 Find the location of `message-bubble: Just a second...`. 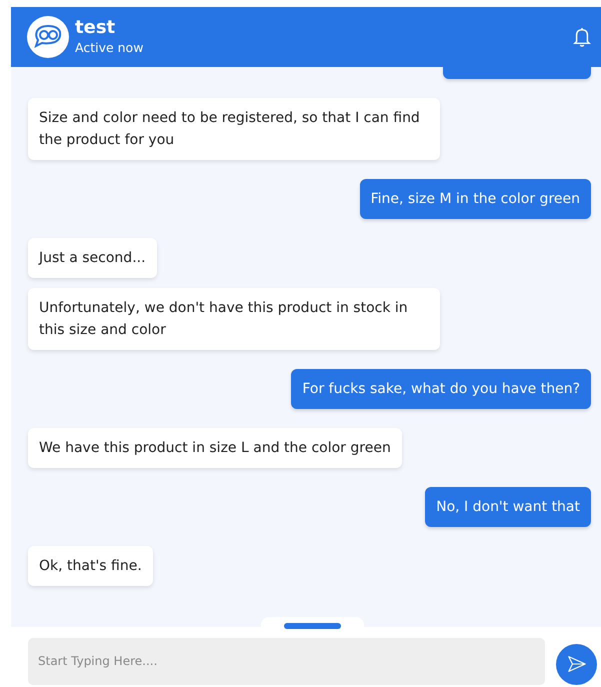

message-bubble: Just a second... is located at coordinates (92, 258).